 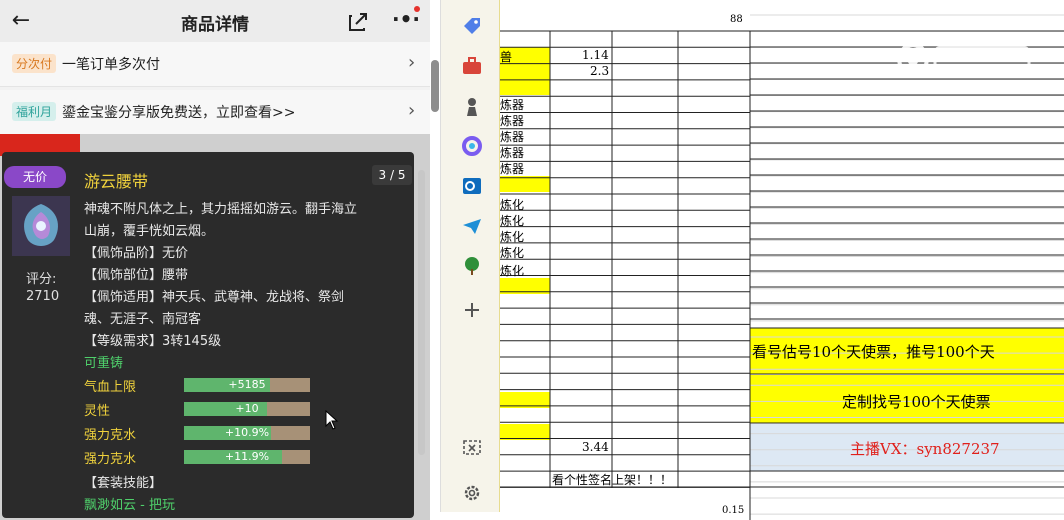 What do you see at coordinates (472, 266) in the screenshot?
I see `tree-icon` at bounding box center [472, 266].